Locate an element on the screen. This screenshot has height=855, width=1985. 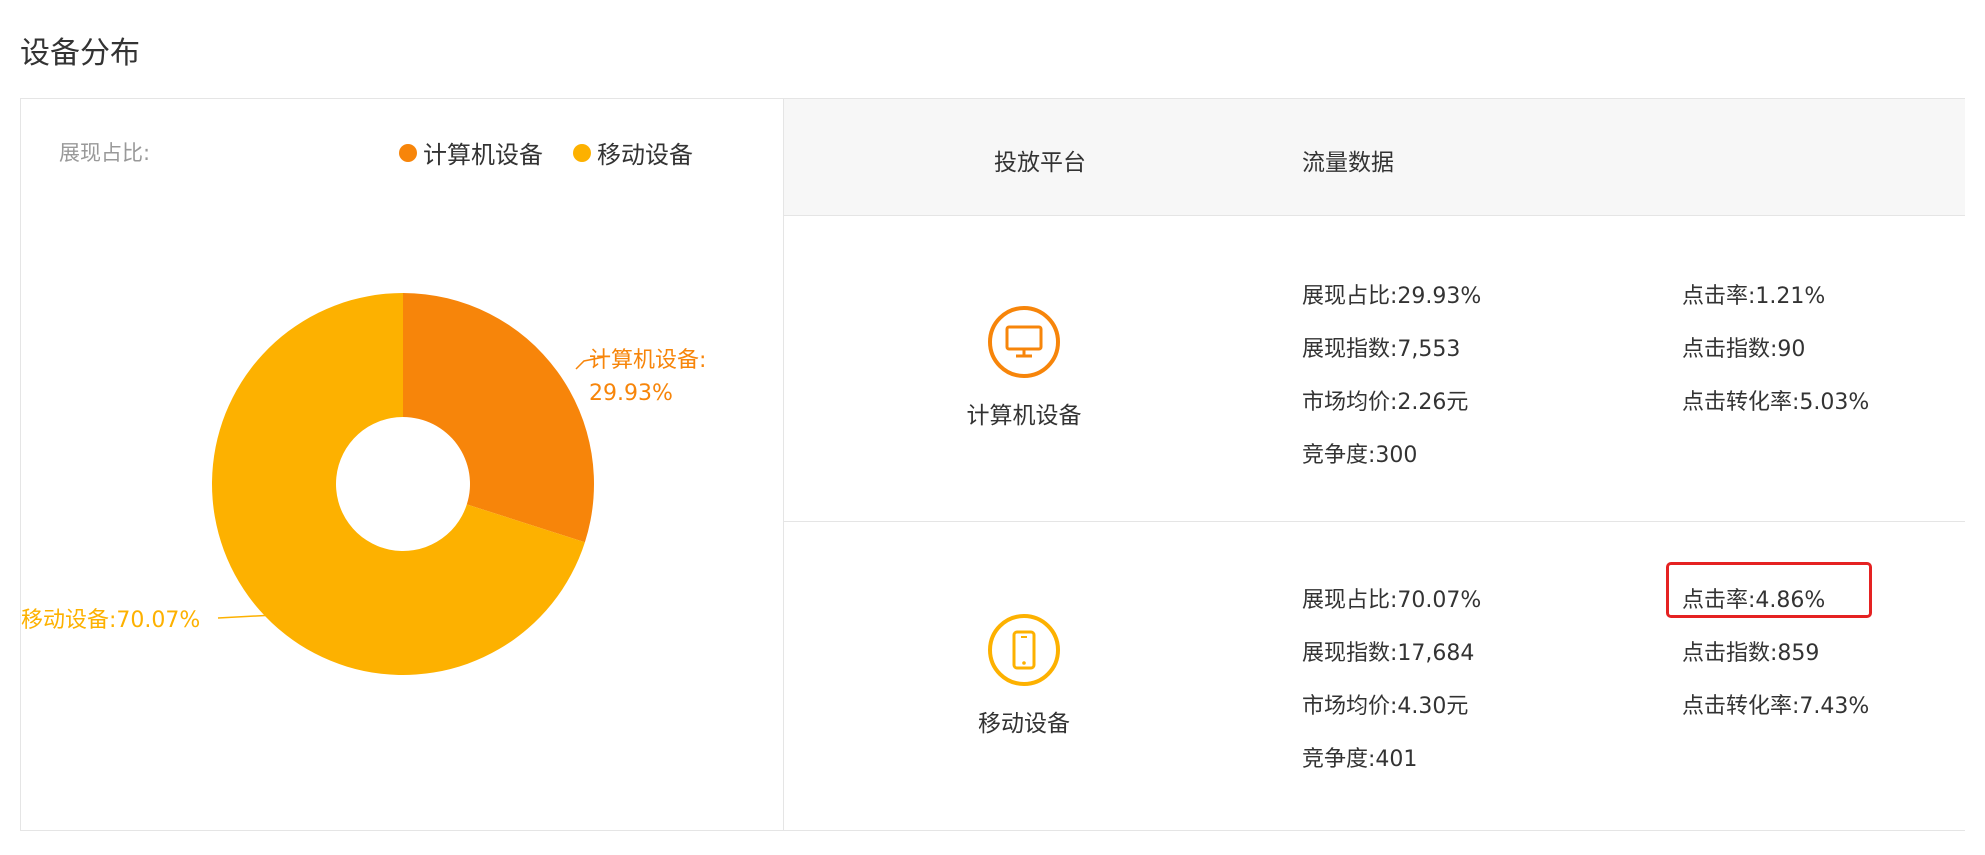
stat-click-index: 点击指数:859 is located at coordinates (1751, 653).